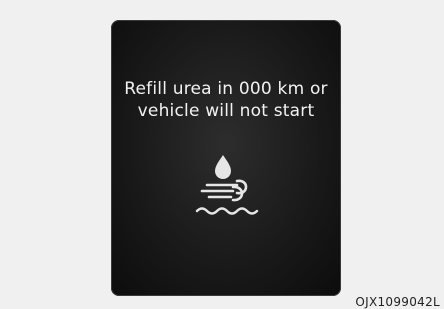 This screenshot has height=309, width=444. I want to click on warning-message-line-1: Refill urea in 000 km or, so click(226, 89).